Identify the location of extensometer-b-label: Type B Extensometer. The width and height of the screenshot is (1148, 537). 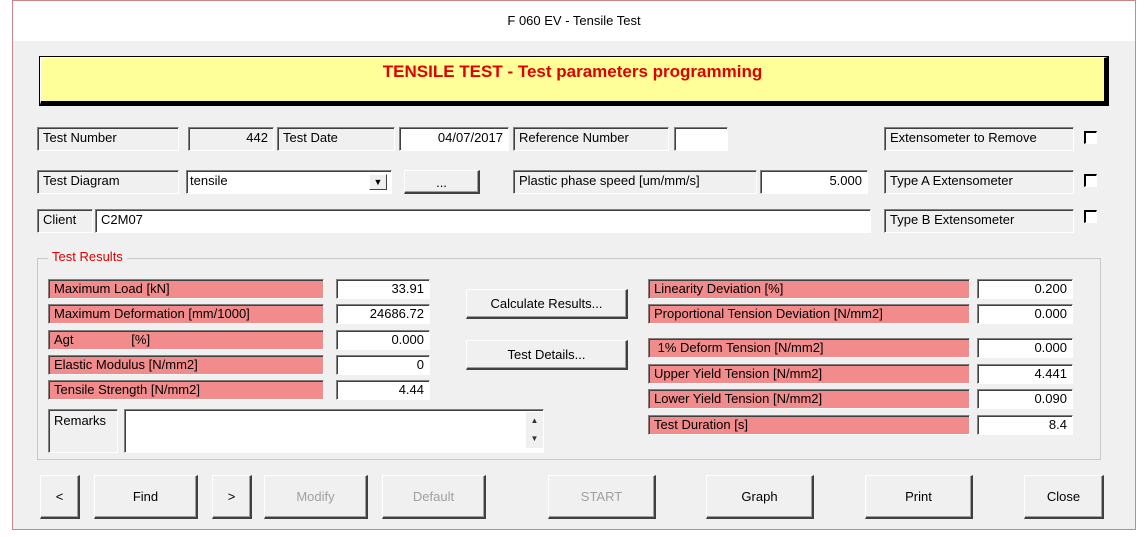
(979, 221).